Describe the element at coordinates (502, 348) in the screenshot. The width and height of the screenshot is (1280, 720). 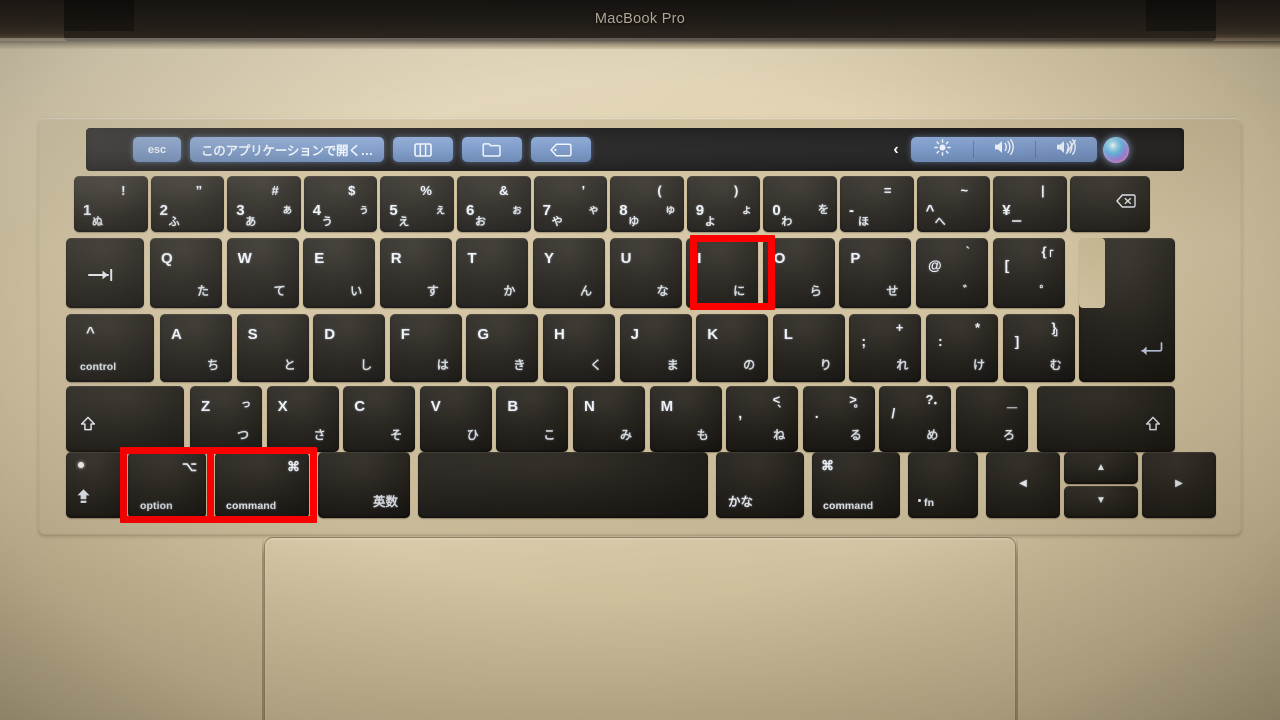
I see `key-g: Gき` at that location.